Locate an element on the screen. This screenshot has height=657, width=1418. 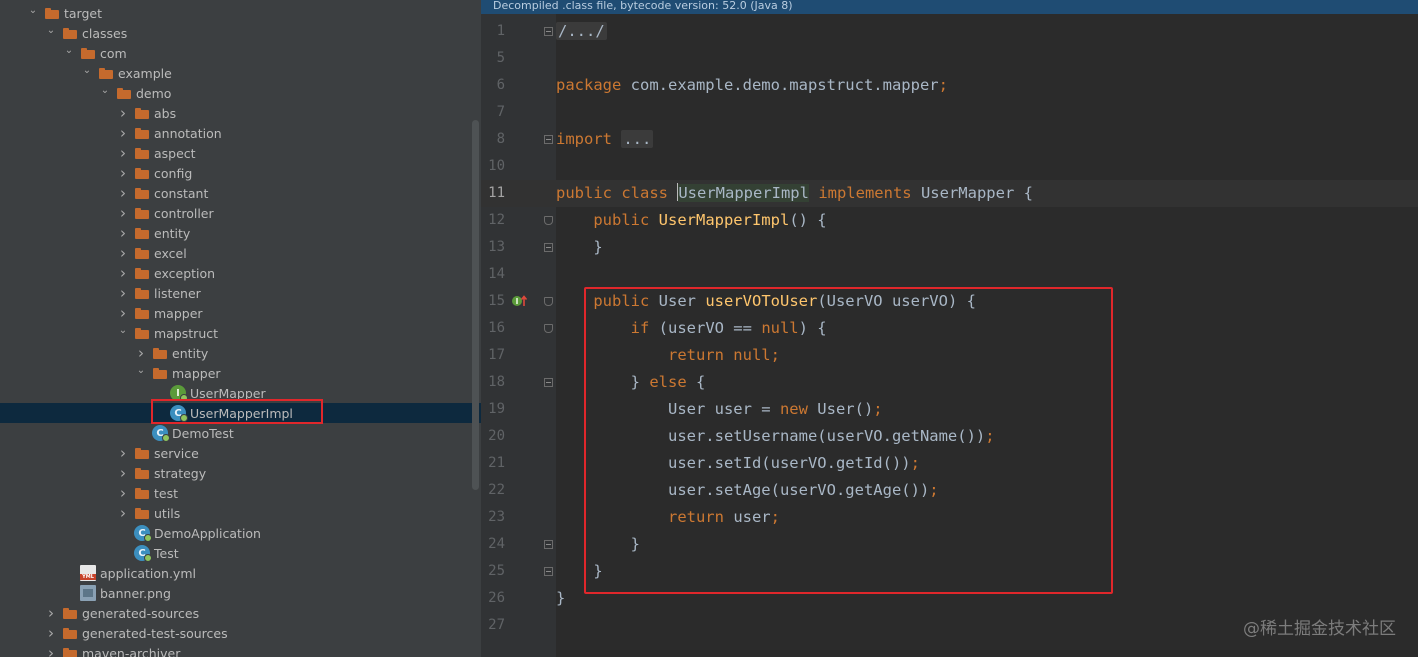
tree-item-demotest: ›CDemoTest is located at coordinates (240, 433).